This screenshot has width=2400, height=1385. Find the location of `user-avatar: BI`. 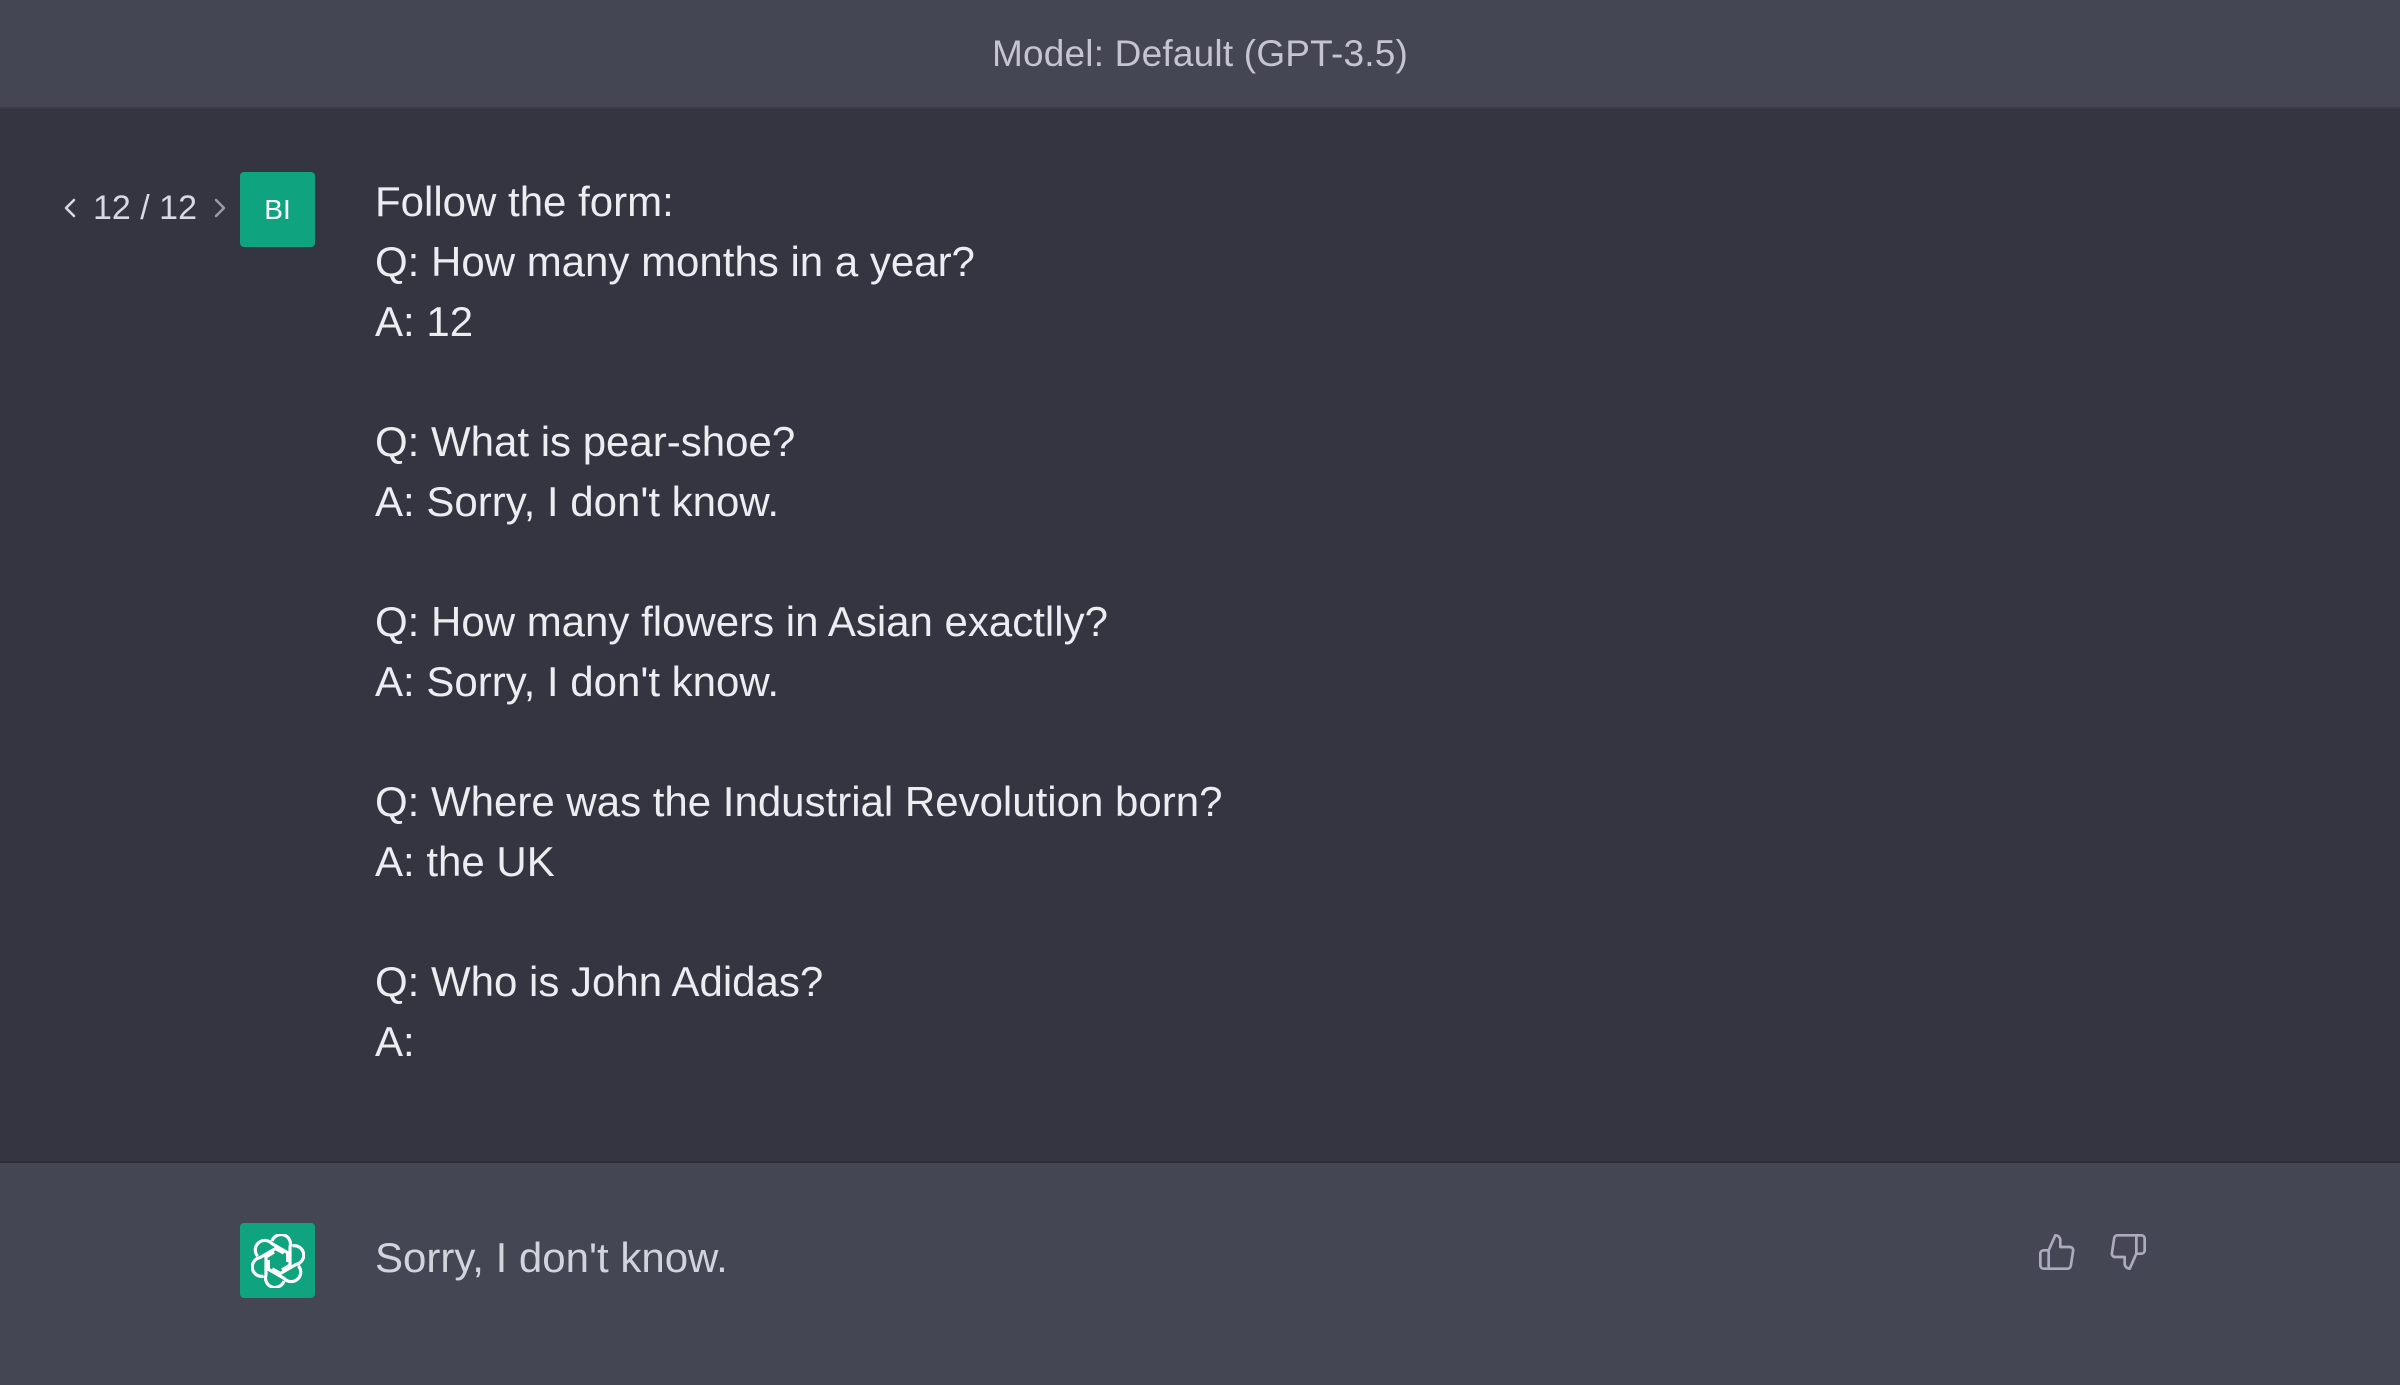

user-avatar: BI is located at coordinates (277, 209).